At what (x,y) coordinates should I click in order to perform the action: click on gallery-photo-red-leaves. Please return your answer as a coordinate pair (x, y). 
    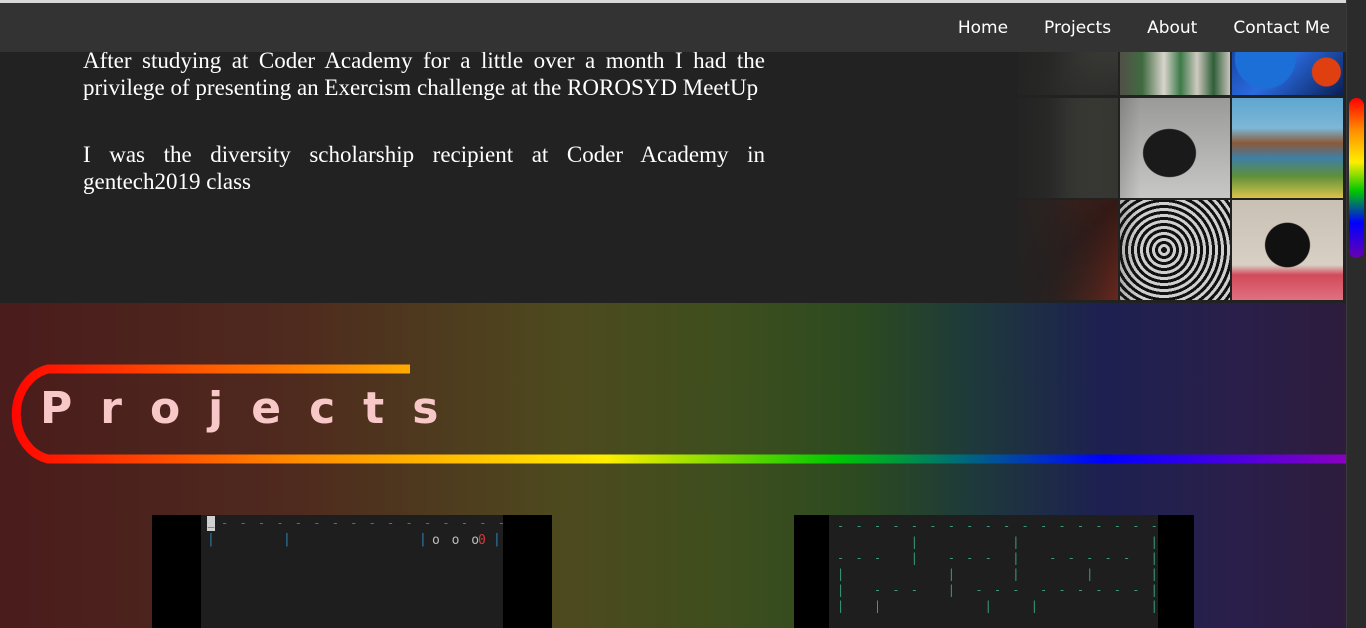
    Looking at the image, I should click on (1068, 250).